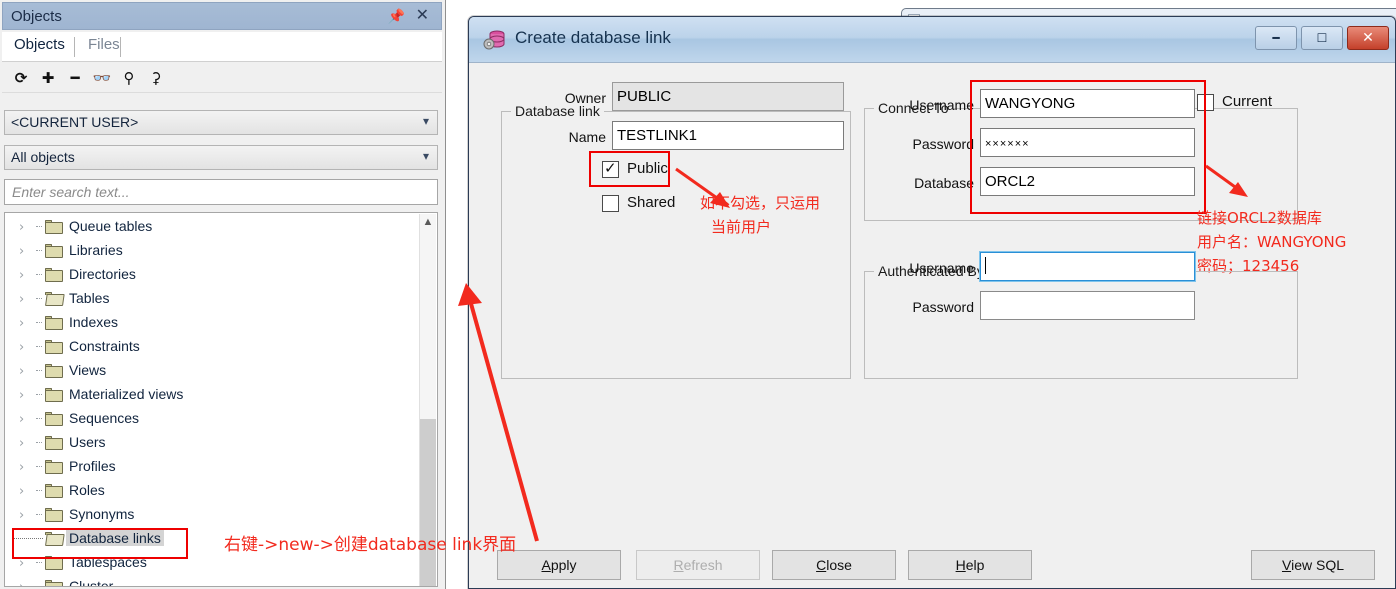 The height and width of the screenshot is (589, 1396). What do you see at coordinates (21, 78) in the screenshot?
I see `refresh-icon: ⟳` at bounding box center [21, 78].